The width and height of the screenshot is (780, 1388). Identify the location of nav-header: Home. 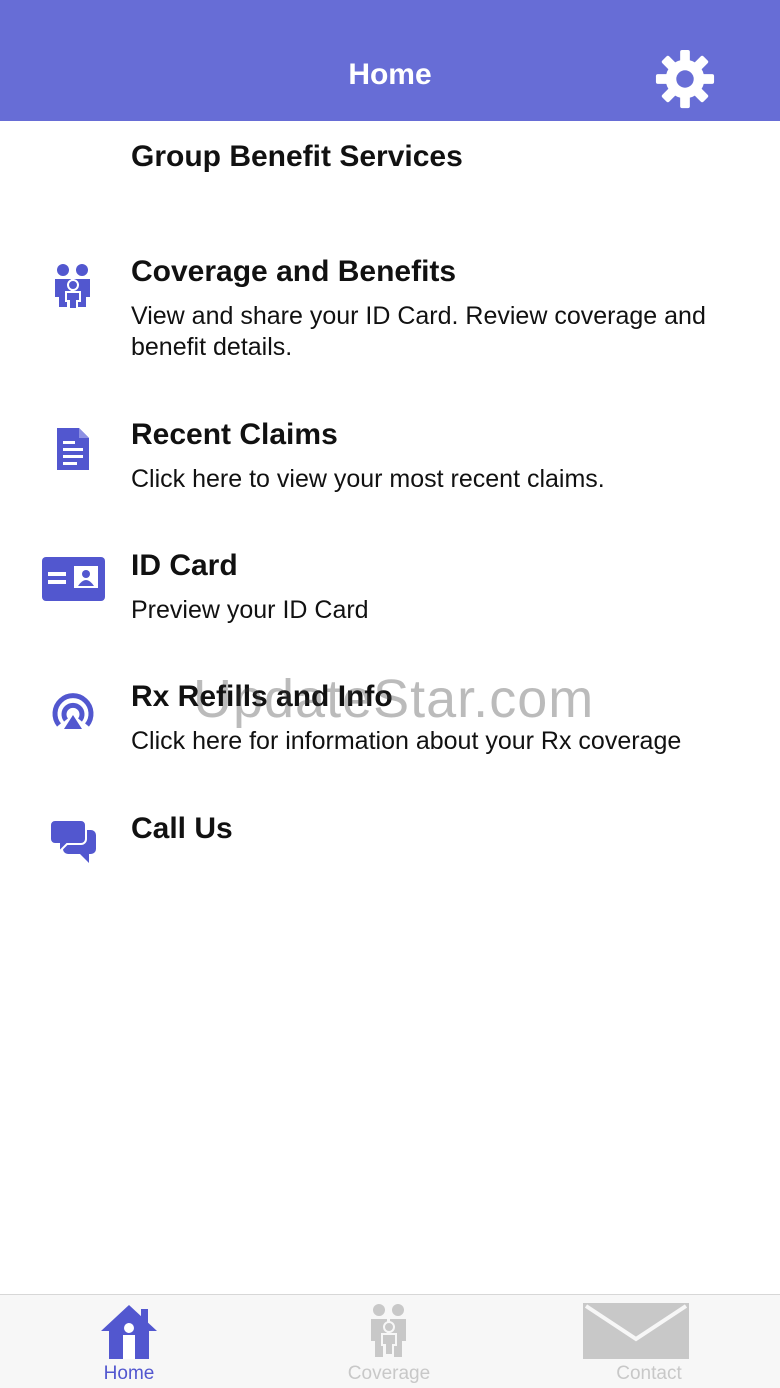
(390, 60).